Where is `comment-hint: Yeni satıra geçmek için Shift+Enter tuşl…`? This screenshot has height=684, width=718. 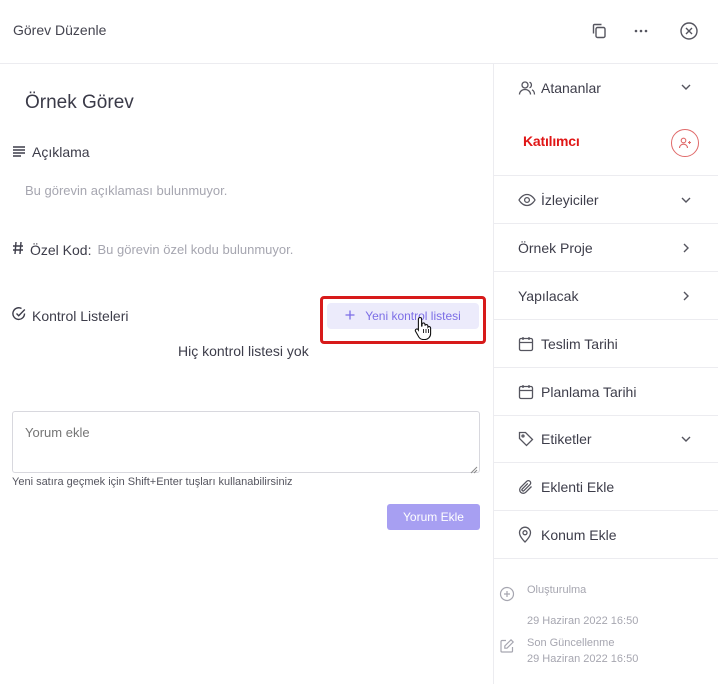
comment-hint: Yeni satıra geçmek için Shift+Enter tuşl… is located at coordinates (152, 482).